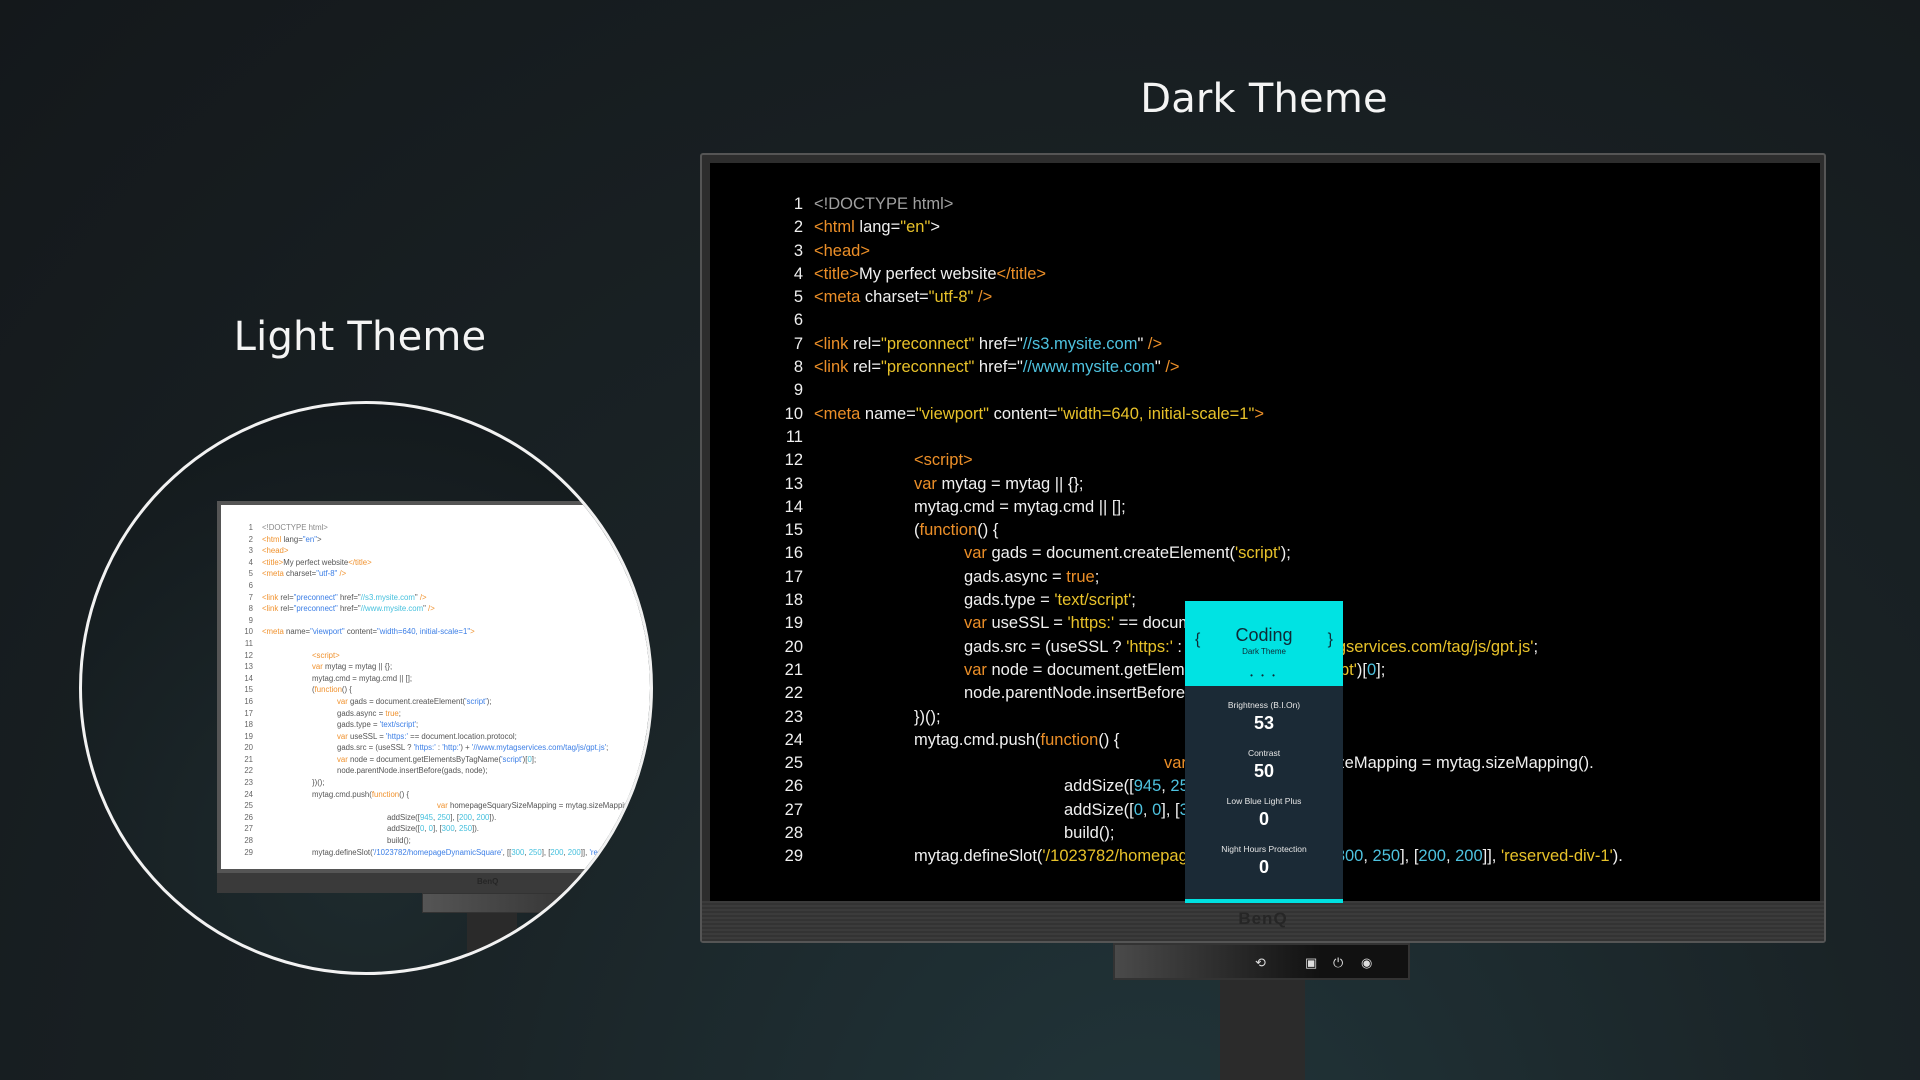 This screenshot has height=1080, width=1920. I want to click on line-number: 13, so click(248, 667).